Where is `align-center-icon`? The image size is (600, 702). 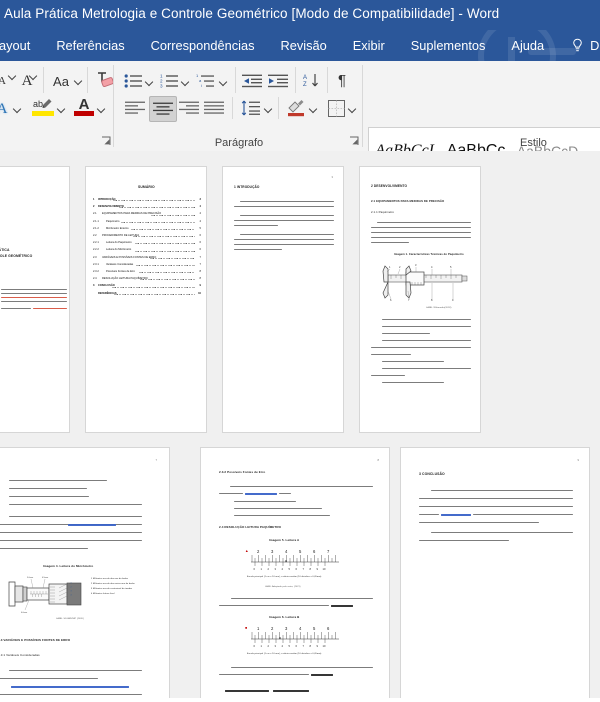 align-center-icon is located at coordinates (163, 109).